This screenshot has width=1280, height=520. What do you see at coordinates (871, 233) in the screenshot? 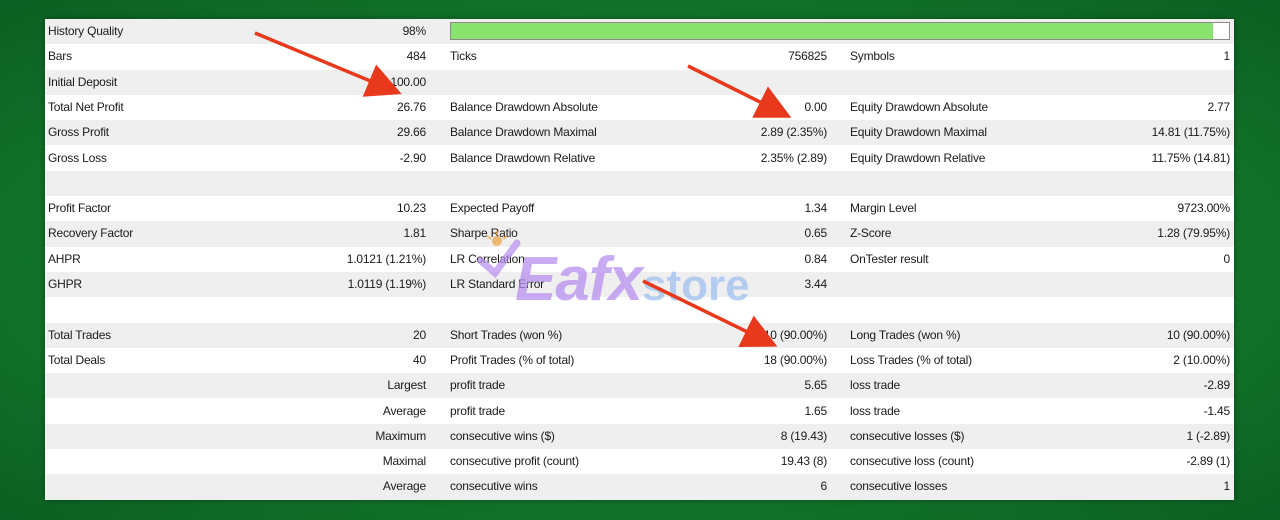
I see `metric-label: Z-Score` at bounding box center [871, 233].